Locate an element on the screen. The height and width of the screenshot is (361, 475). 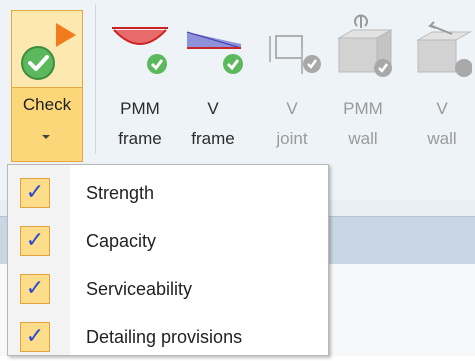
menu-item-label: Capacity is located at coordinates (121, 241).